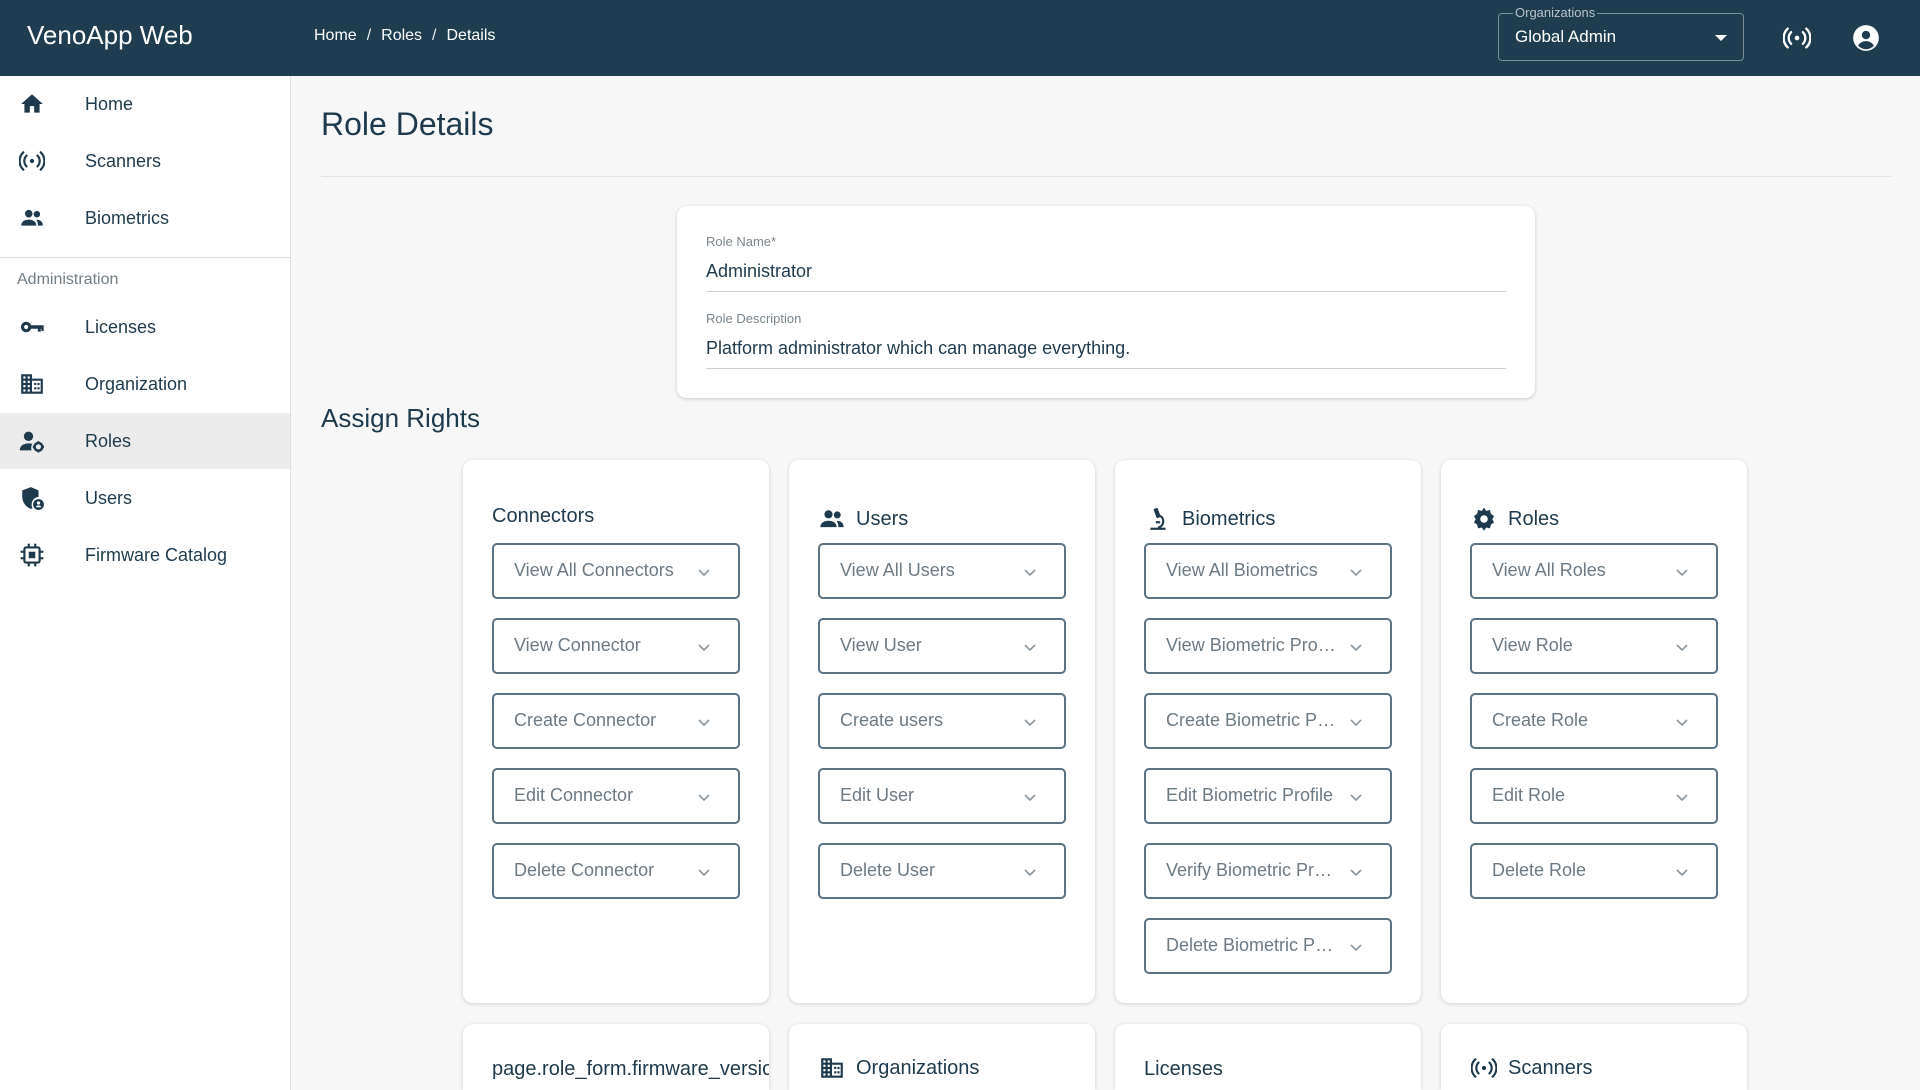 The width and height of the screenshot is (1920, 1090). Describe the element at coordinates (1594, 571) in the screenshot. I see `permission-select: View All Roles` at that location.